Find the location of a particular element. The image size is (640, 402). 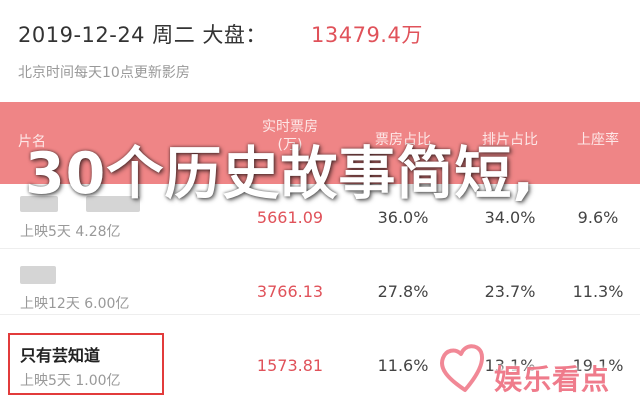

screening-share-value: 34.0% is located at coordinates (510, 217).